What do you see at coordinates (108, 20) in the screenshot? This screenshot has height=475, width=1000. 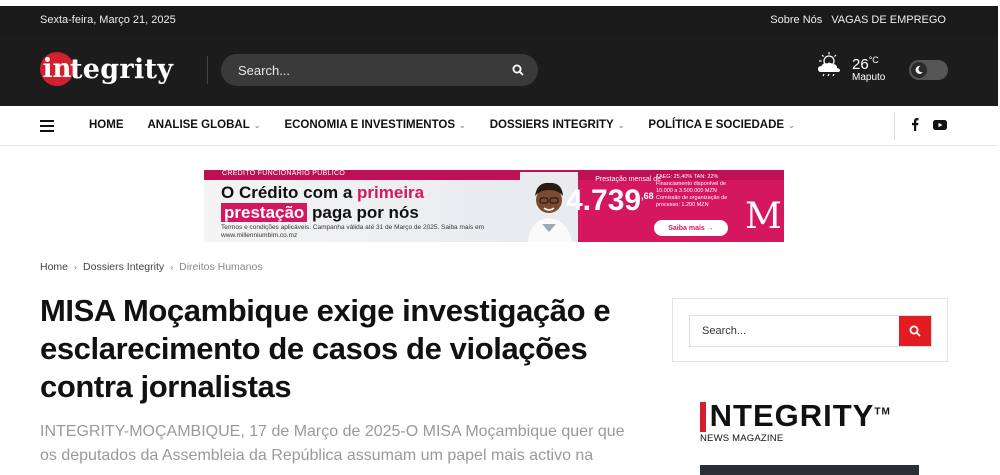 I see `current-date: Sexta-feira, Março 21, 2025` at bounding box center [108, 20].